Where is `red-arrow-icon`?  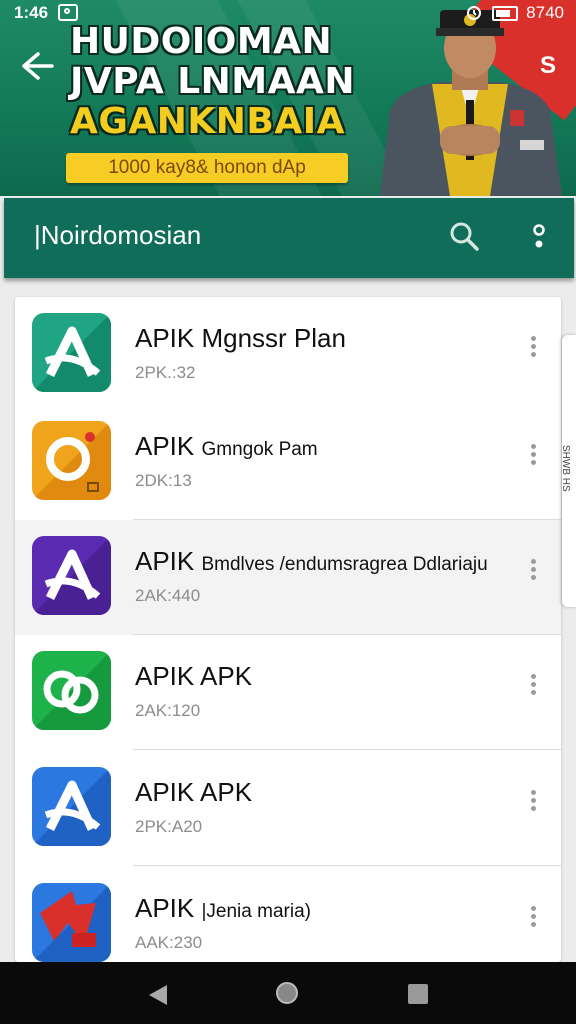
red-arrow-icon is located at coordinates (71, 922).